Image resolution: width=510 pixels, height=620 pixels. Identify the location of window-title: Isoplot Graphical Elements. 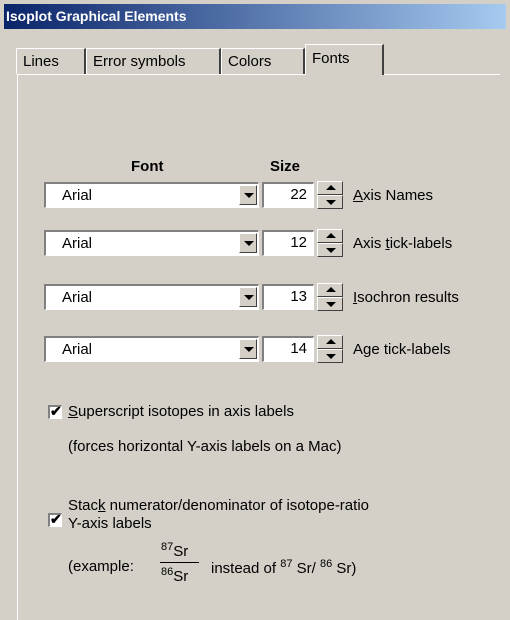
(255, 16).